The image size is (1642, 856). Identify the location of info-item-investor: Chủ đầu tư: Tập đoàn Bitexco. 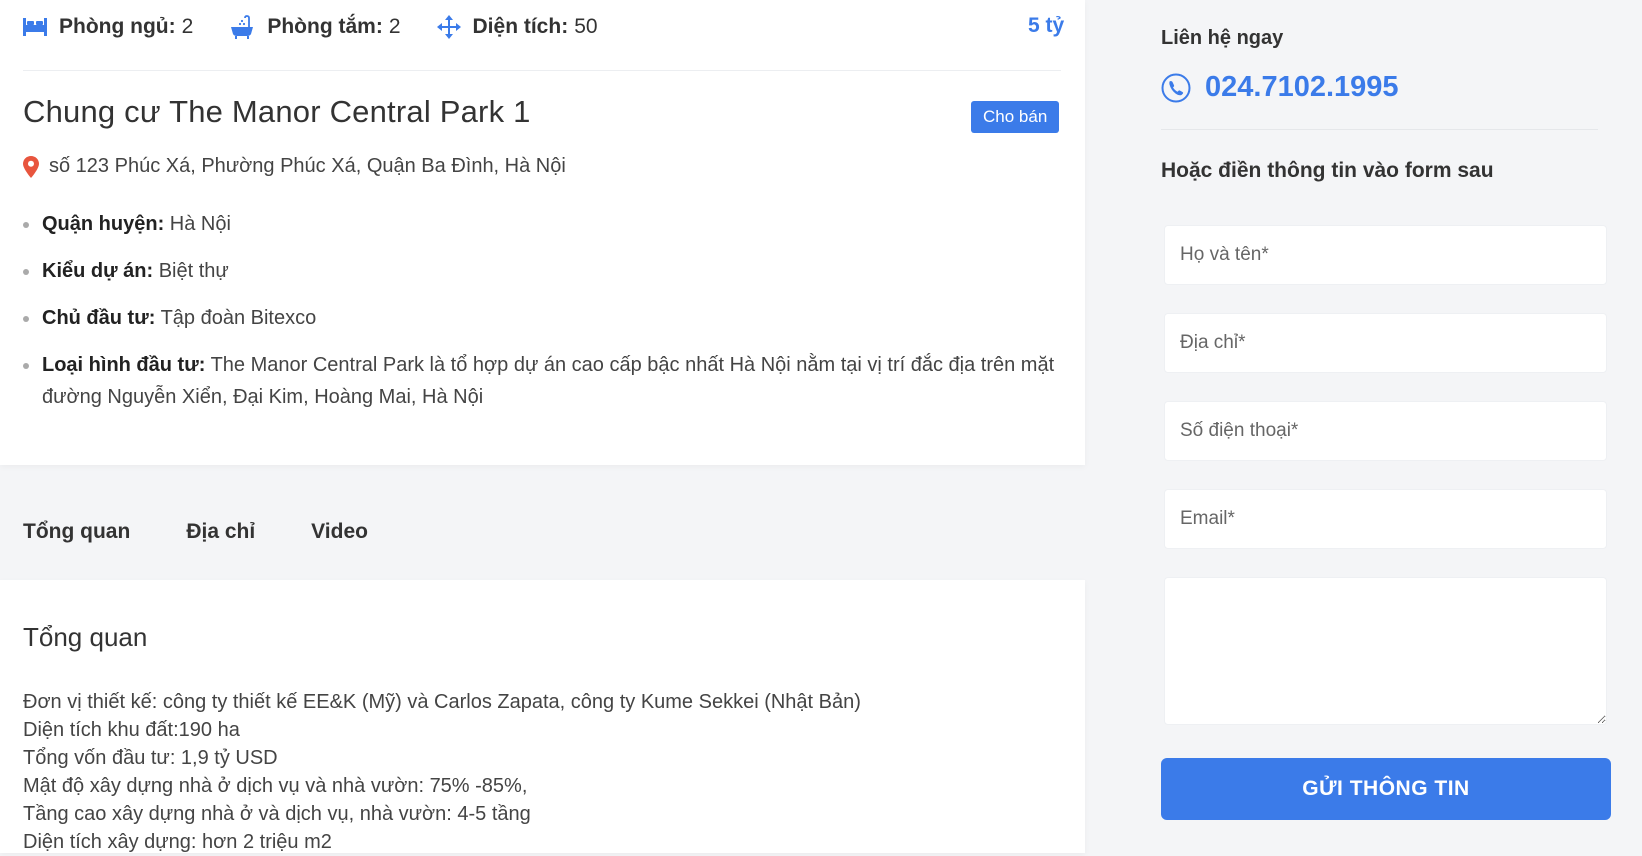
(543, 318).